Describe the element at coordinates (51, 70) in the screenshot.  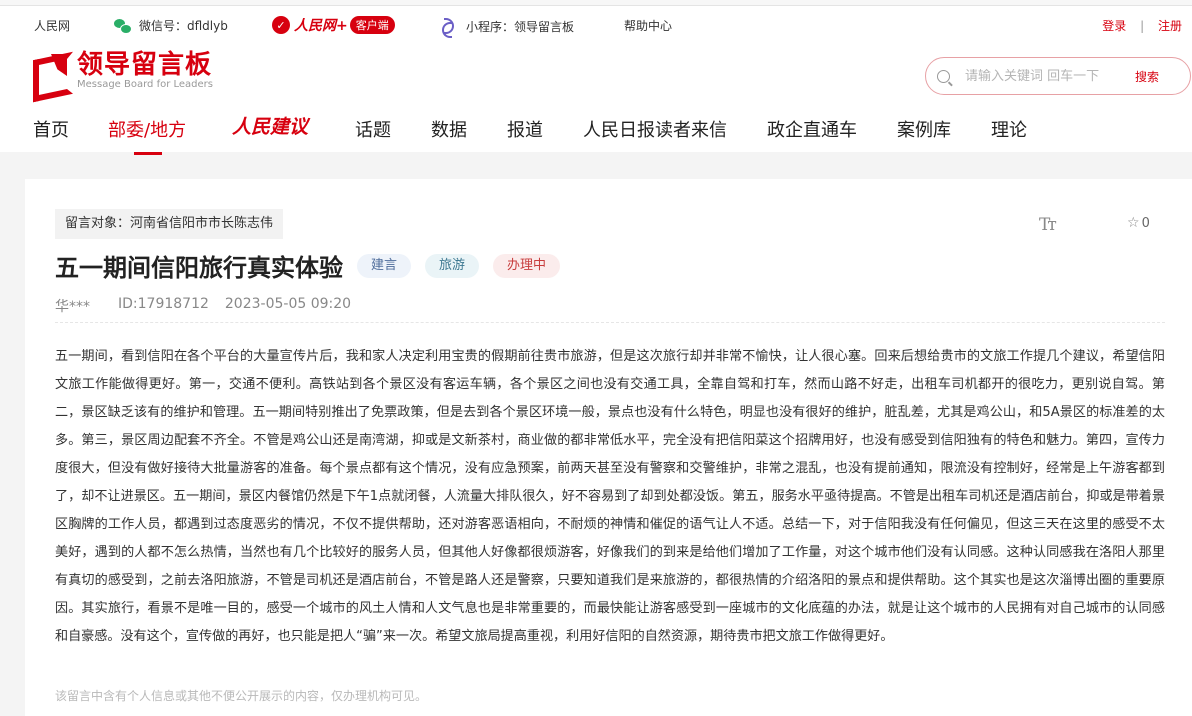
I see `logo-mark-icon` at that location.